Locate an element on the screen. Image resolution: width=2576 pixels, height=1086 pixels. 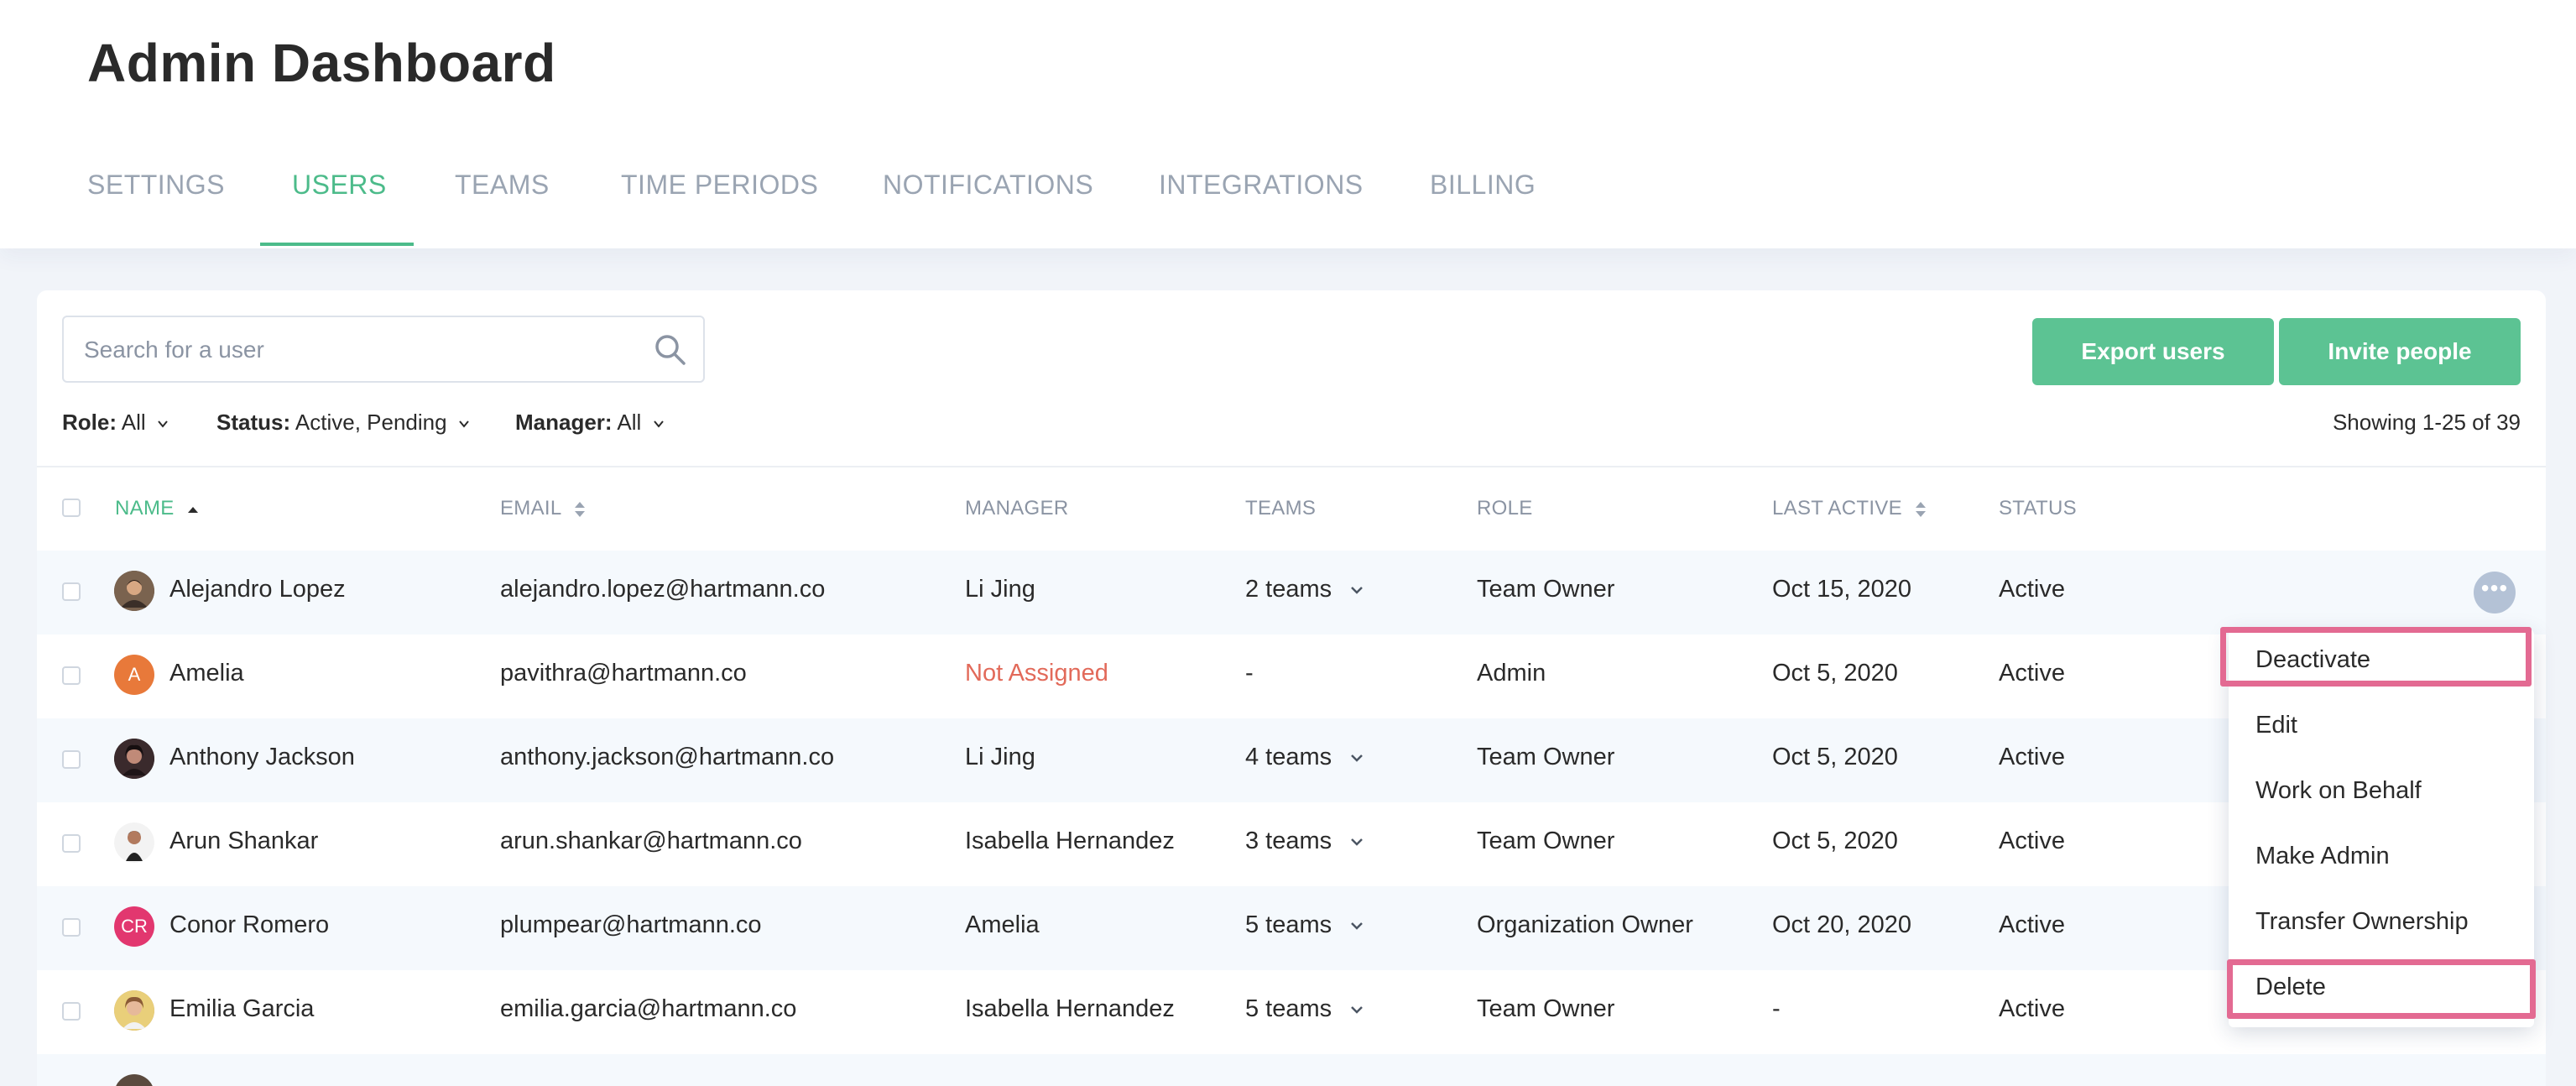
user-manager: Isabella Hernandez is located at coordinates (1070, 841).